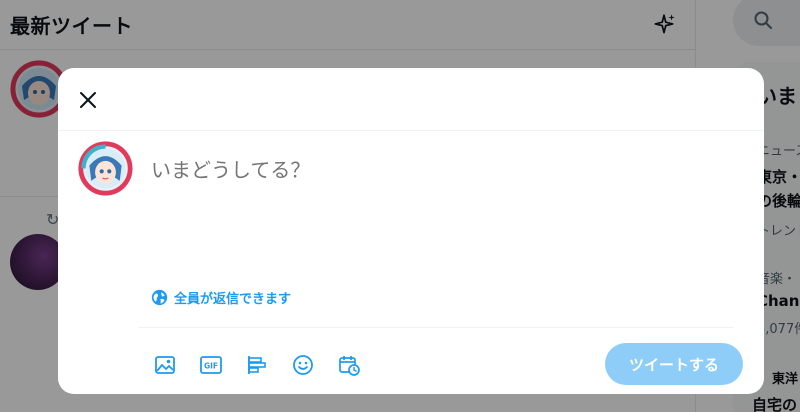 This screenshot has height=412, width=800. What do you see at coordinates (233, 299) in the screenshot?
I see `reply-setting-label: 全員が返信できます` at bounding box center [233, 299].